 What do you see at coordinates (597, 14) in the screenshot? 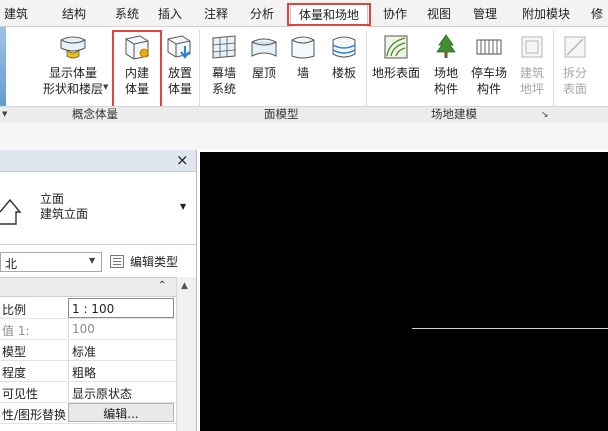
I see `tab-modify: 修` at bounding box center [597, 14].